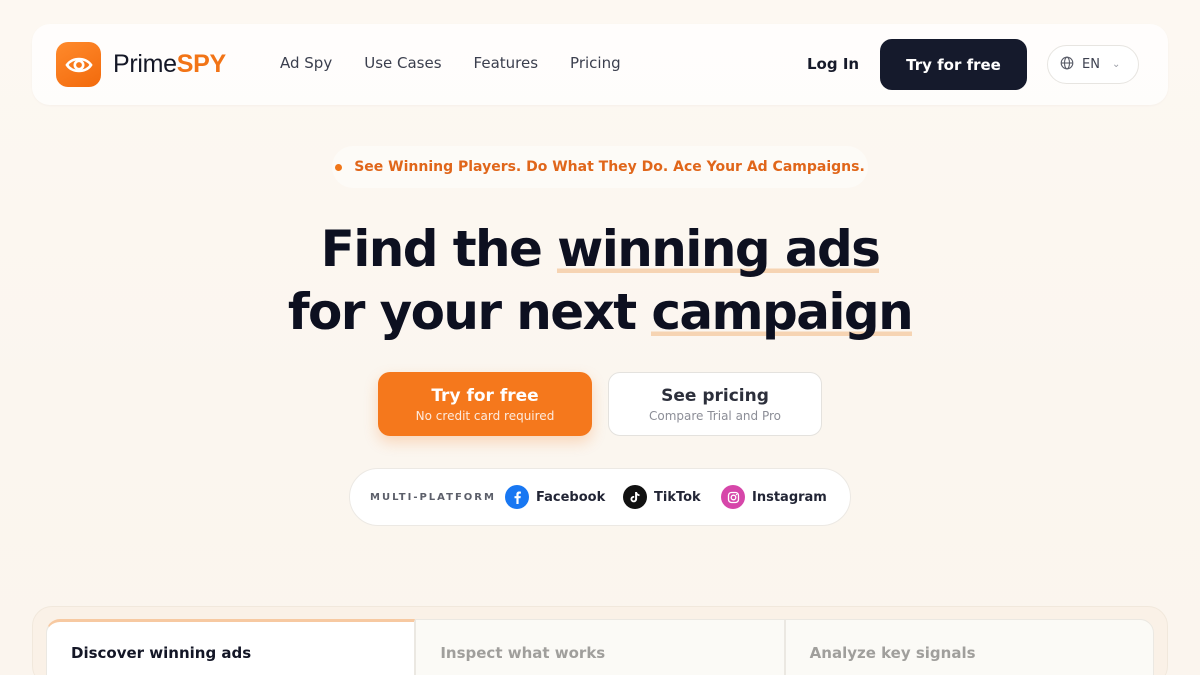  Describe the element at coordinates (969, 647) in the screenshot. I see `tab-analyze-key-signals: Analyze key signals` at that location.